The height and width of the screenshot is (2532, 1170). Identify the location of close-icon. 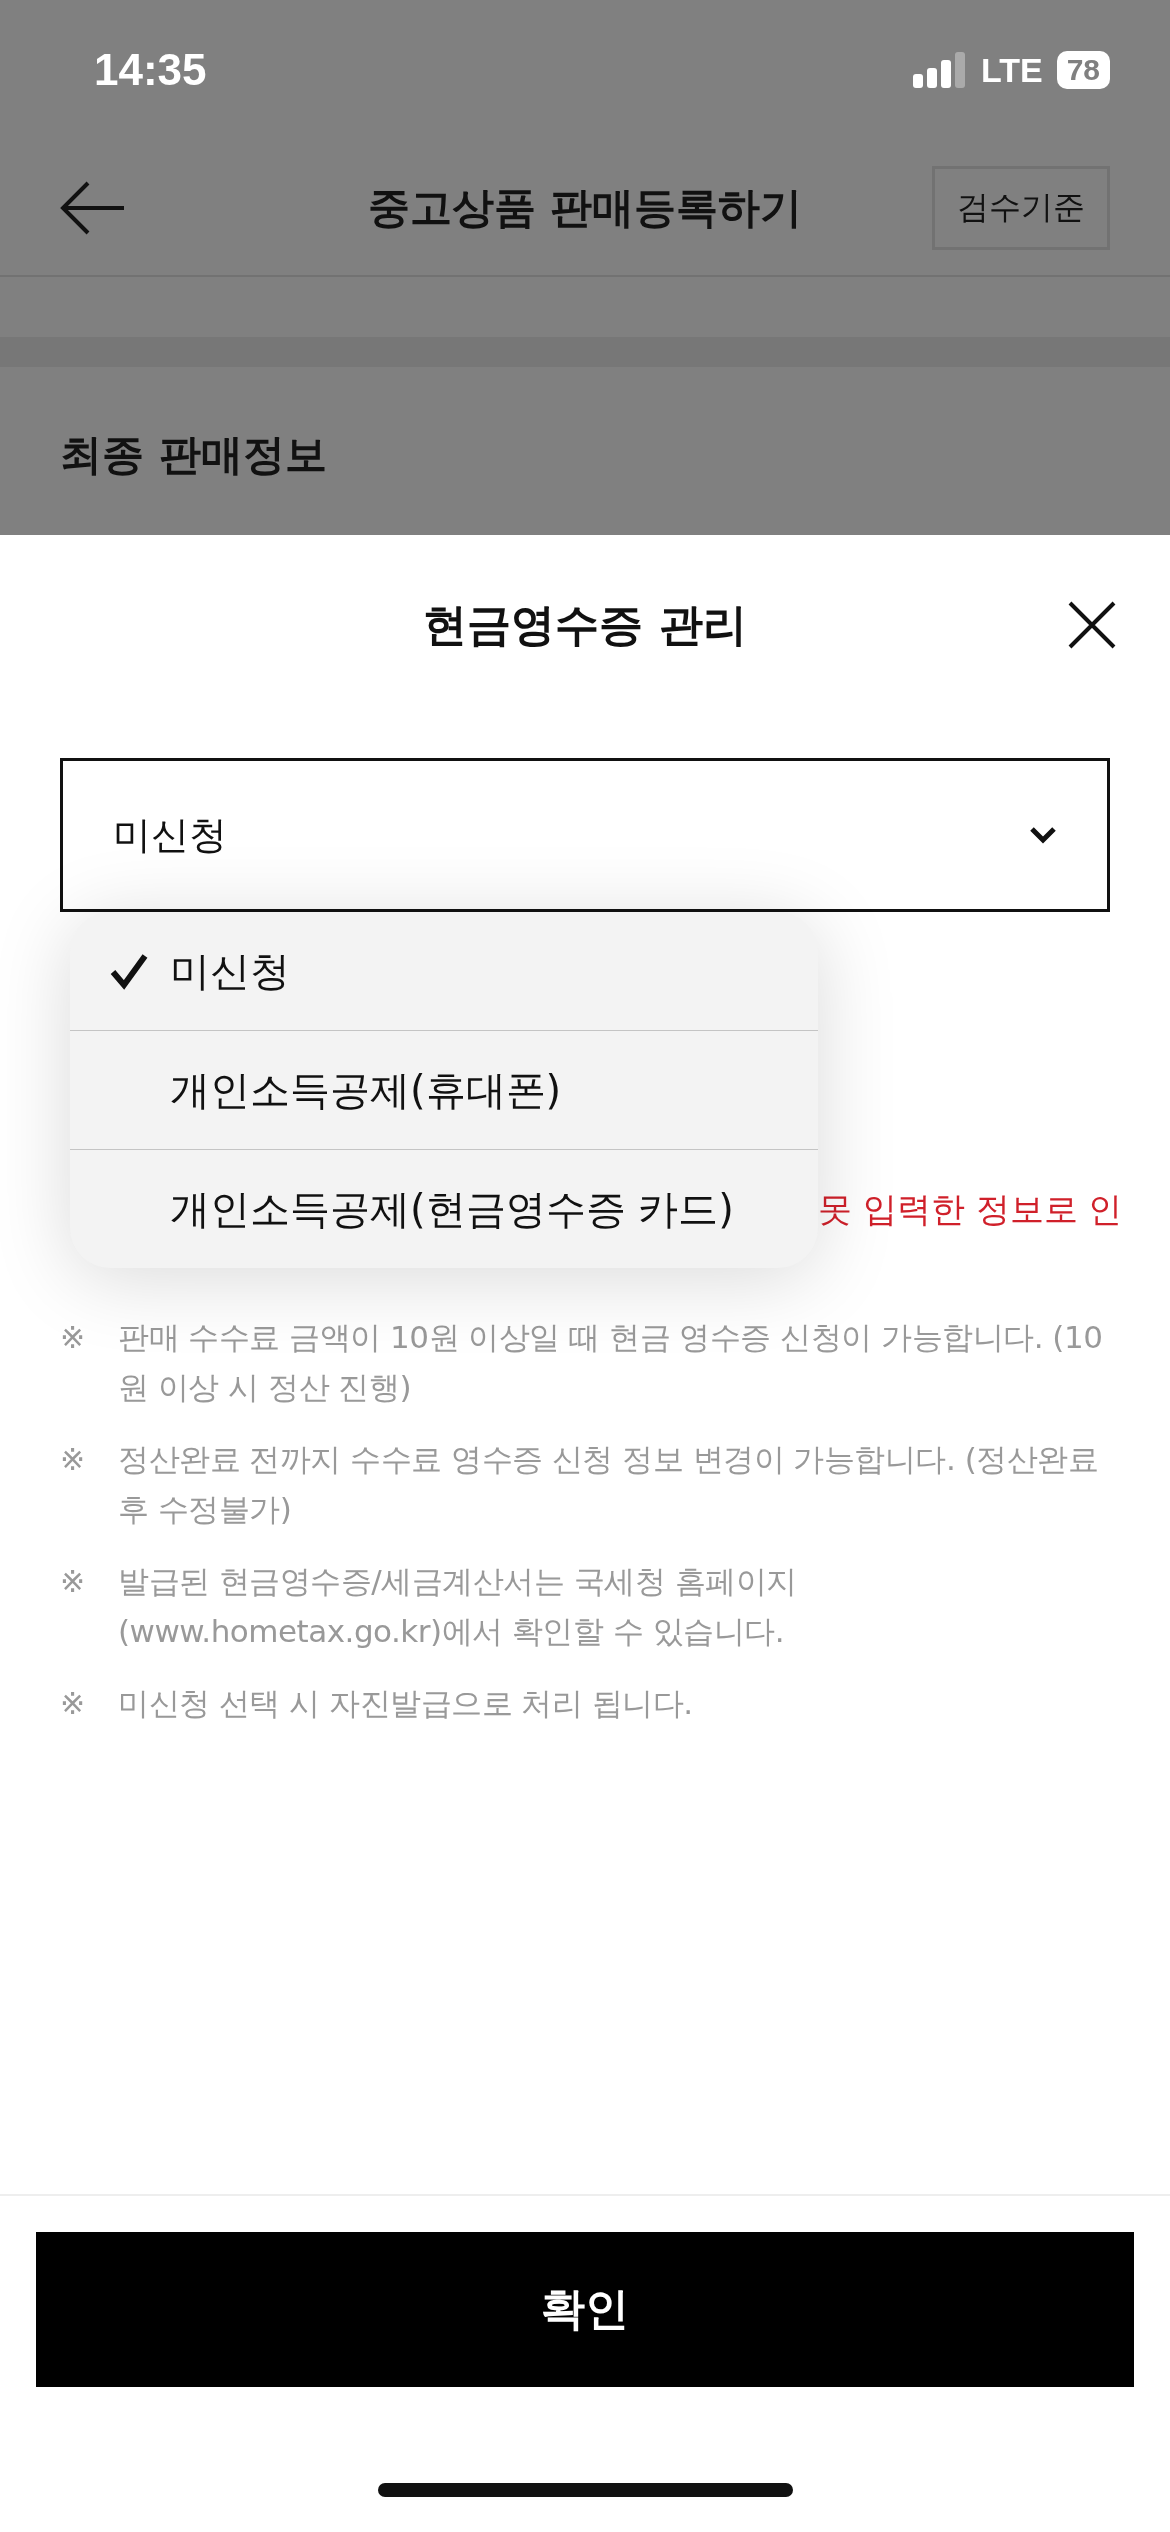
(1092, 625).